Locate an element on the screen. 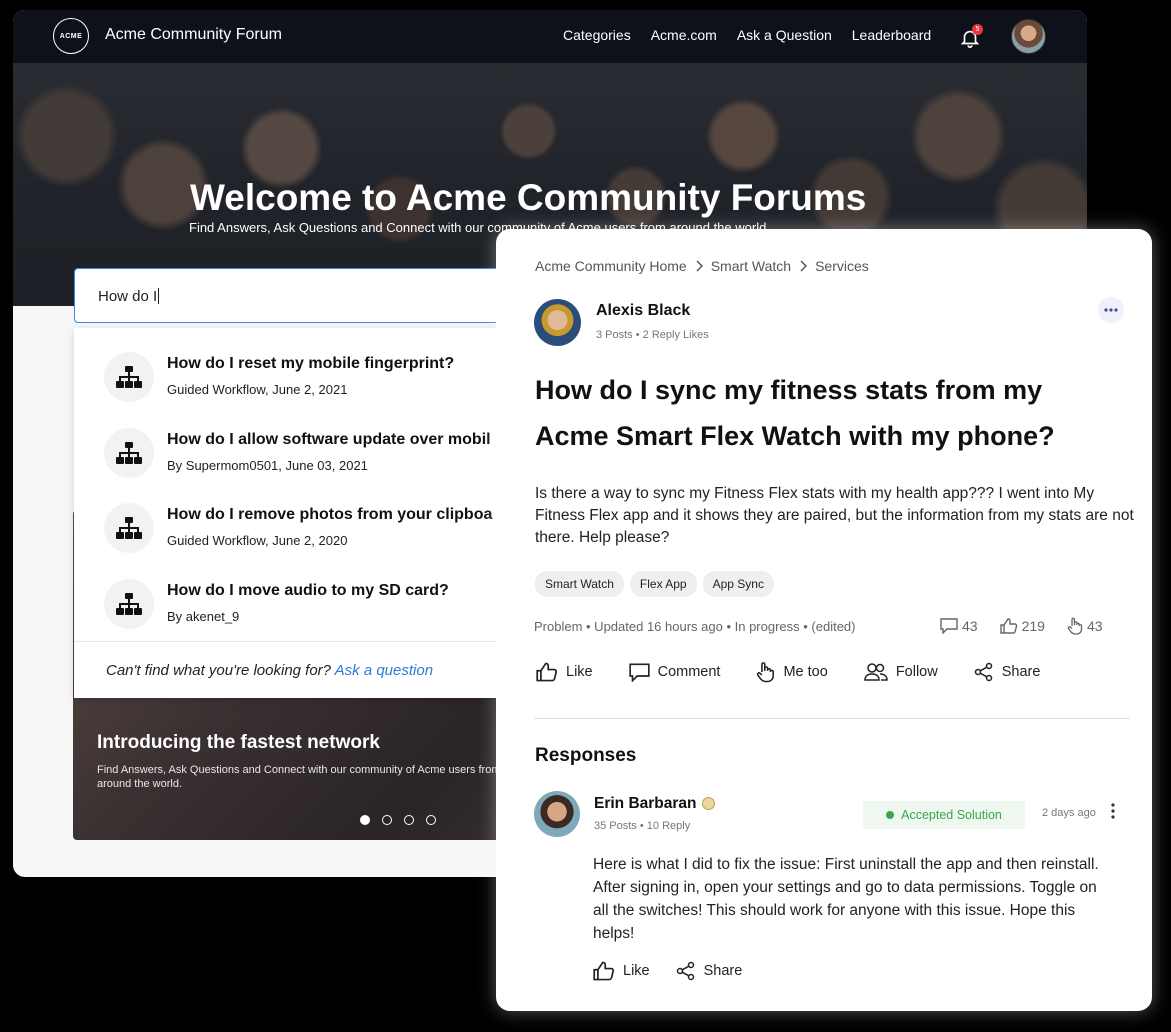 Image resolution: width=1171 pixels, height=1032 pixels. follow-button: Follow is located at coordinates (901, 672).